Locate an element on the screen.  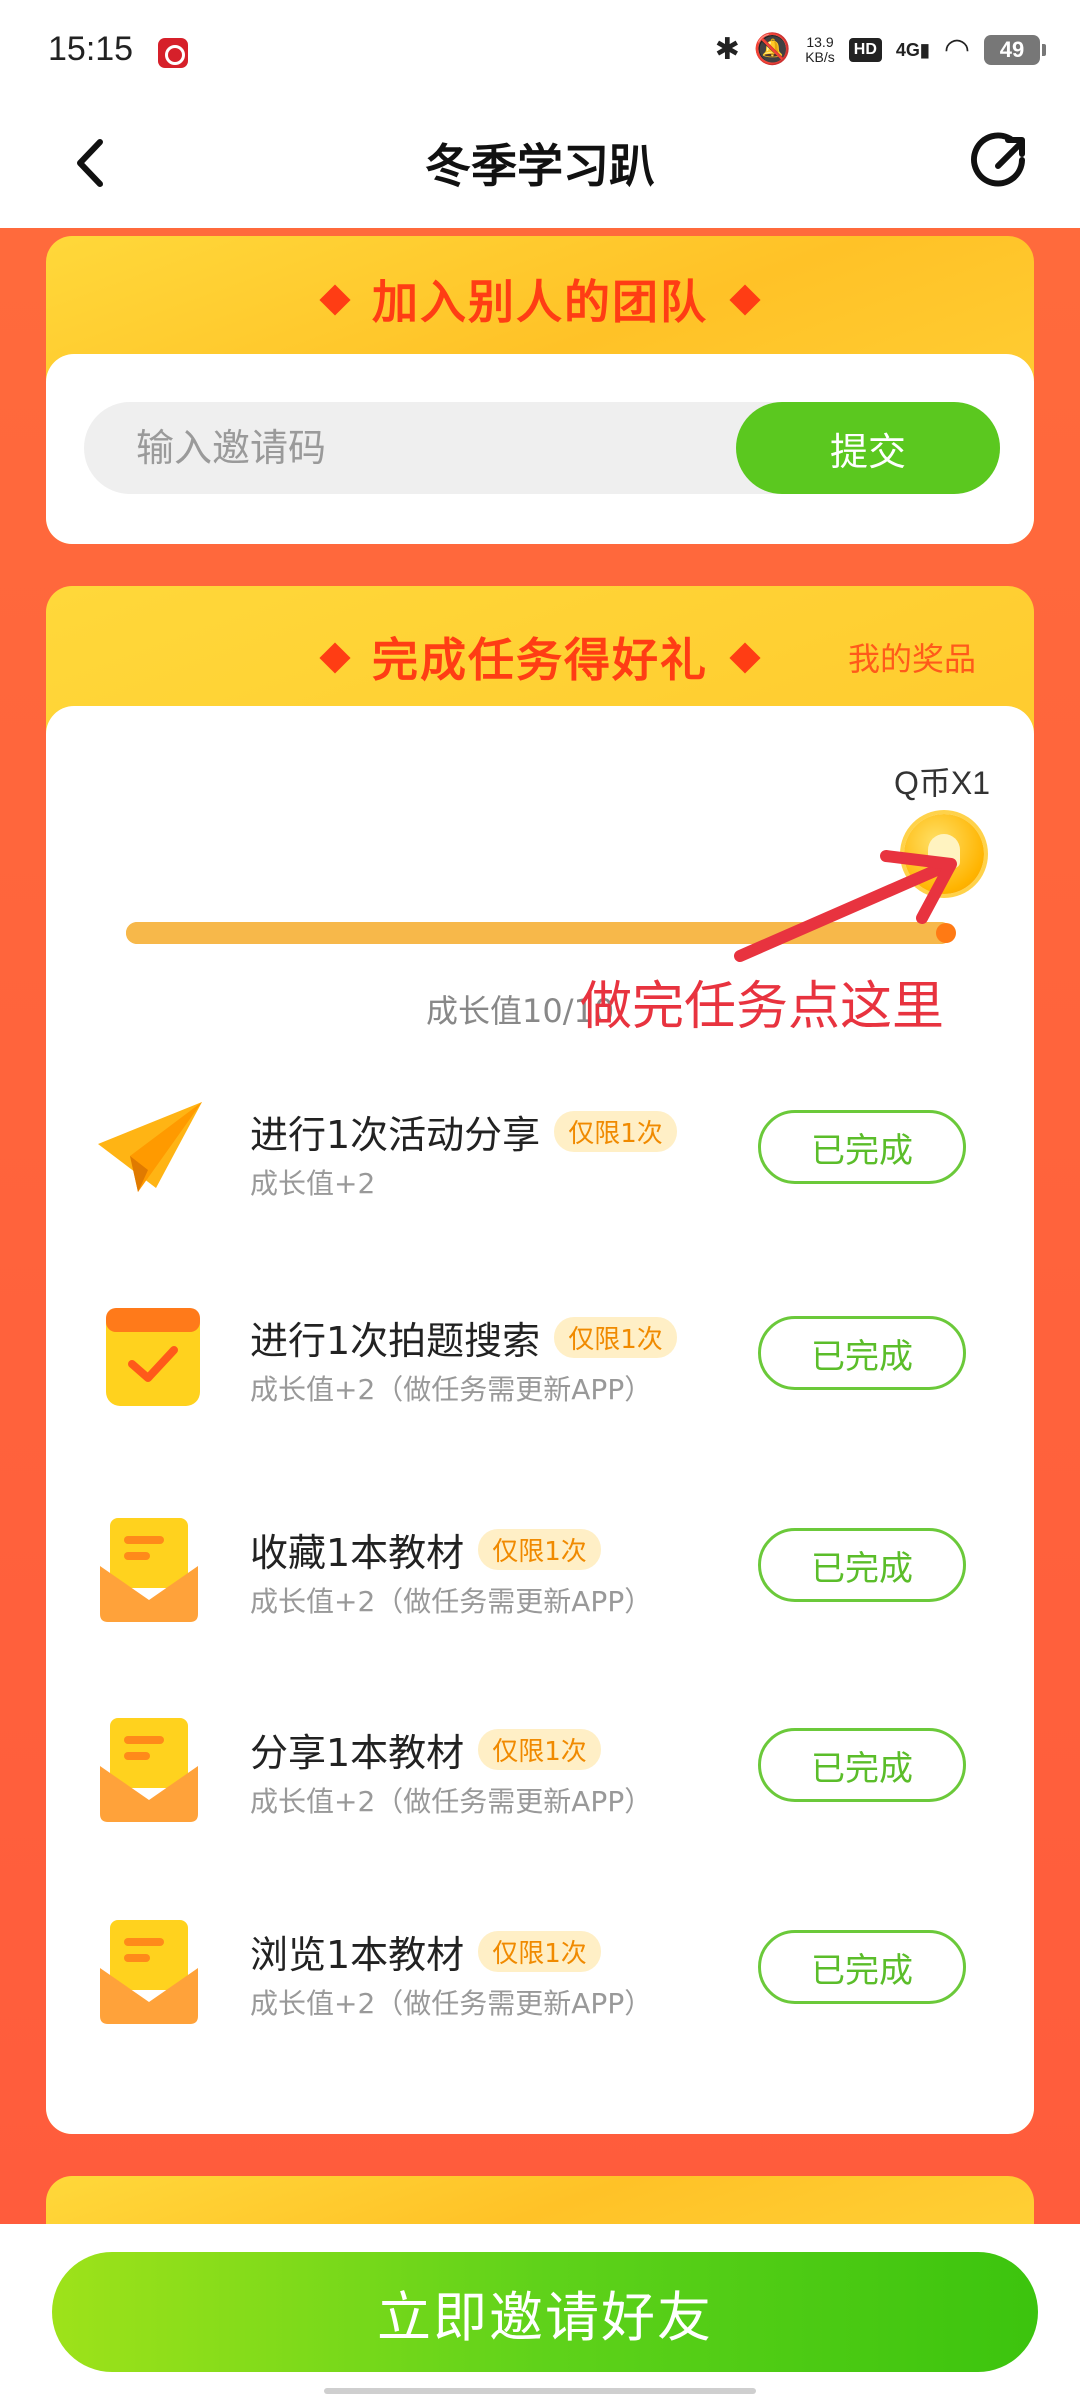
bottom-action-bar: 立即邀请好友 is located at coordinates (540, 2312).